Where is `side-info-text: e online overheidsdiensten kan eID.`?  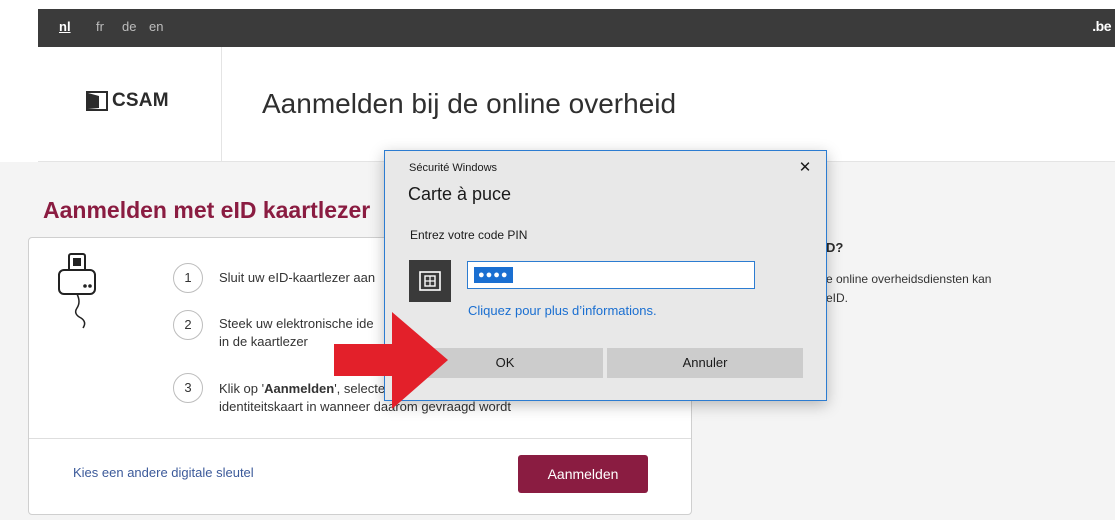
side-info-text: e online overheidsdiensten kan eID. is located at coordinates (956, 289).